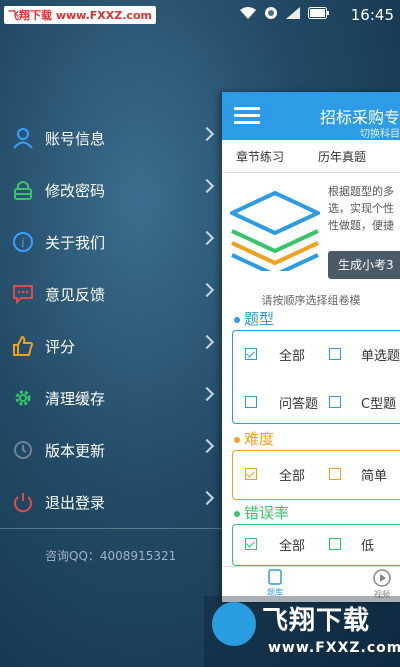 The height and width of the screenshot is (667, 400). Describe the element at coordinates (284, 13) in the screenshot. I see `status-icons` at that location.